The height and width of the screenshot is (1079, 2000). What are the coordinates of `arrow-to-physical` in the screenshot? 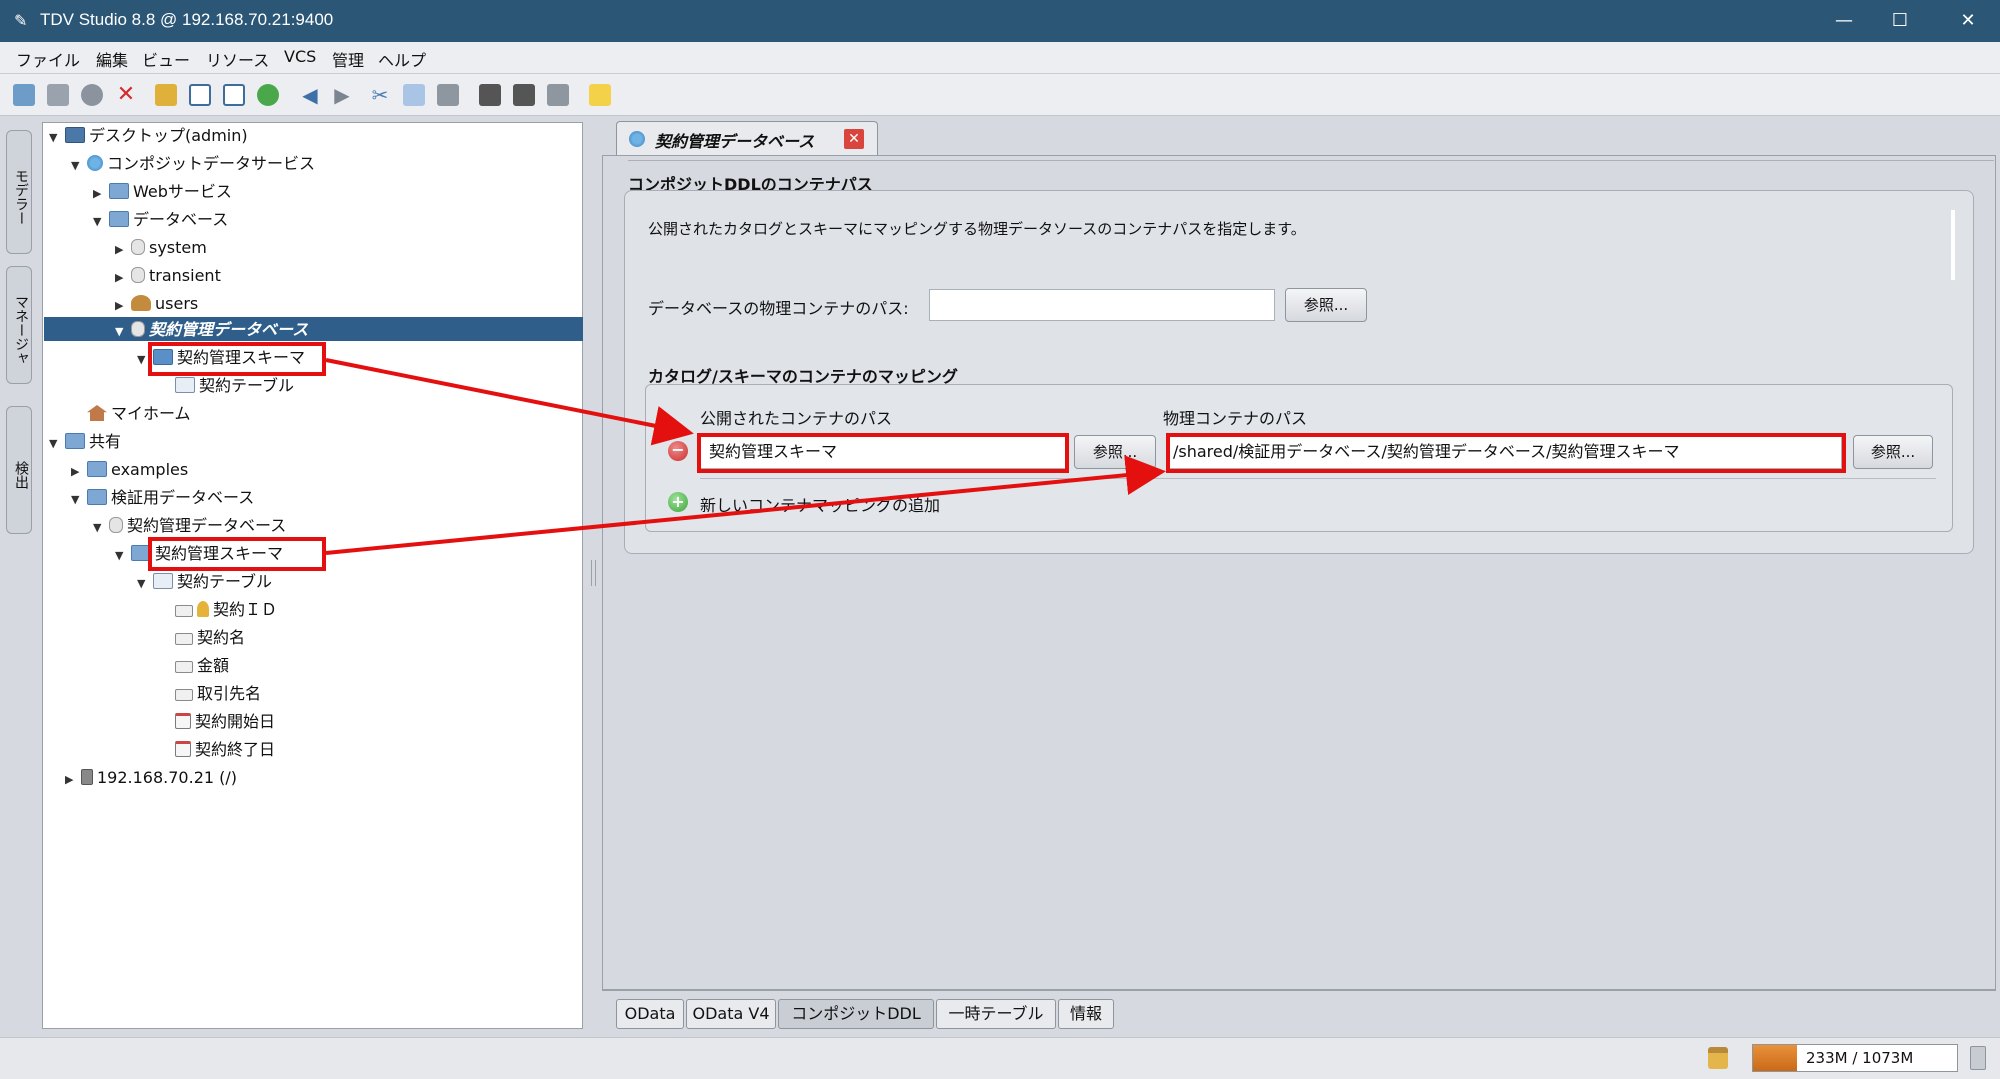 It's located at (745, 505).